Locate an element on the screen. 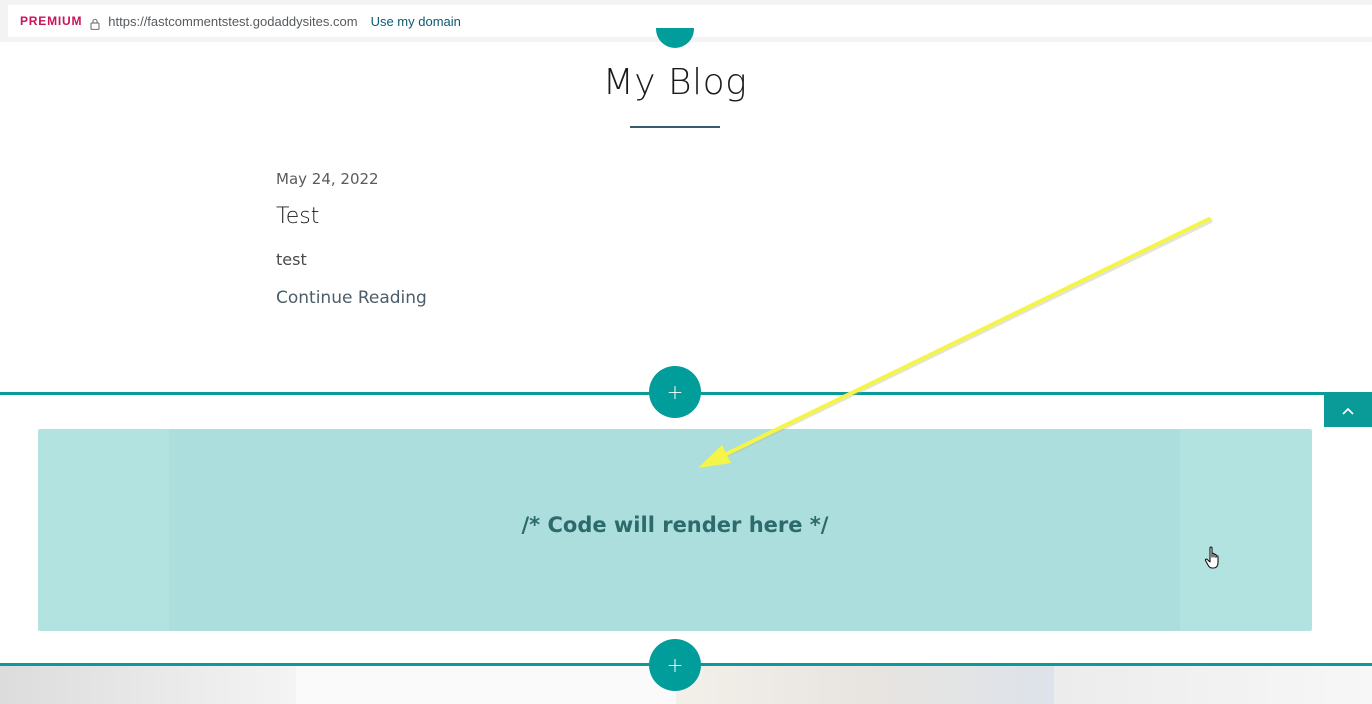 The image size is (1372, 704). page-title: My Blog is located at coordinates (675, 82).